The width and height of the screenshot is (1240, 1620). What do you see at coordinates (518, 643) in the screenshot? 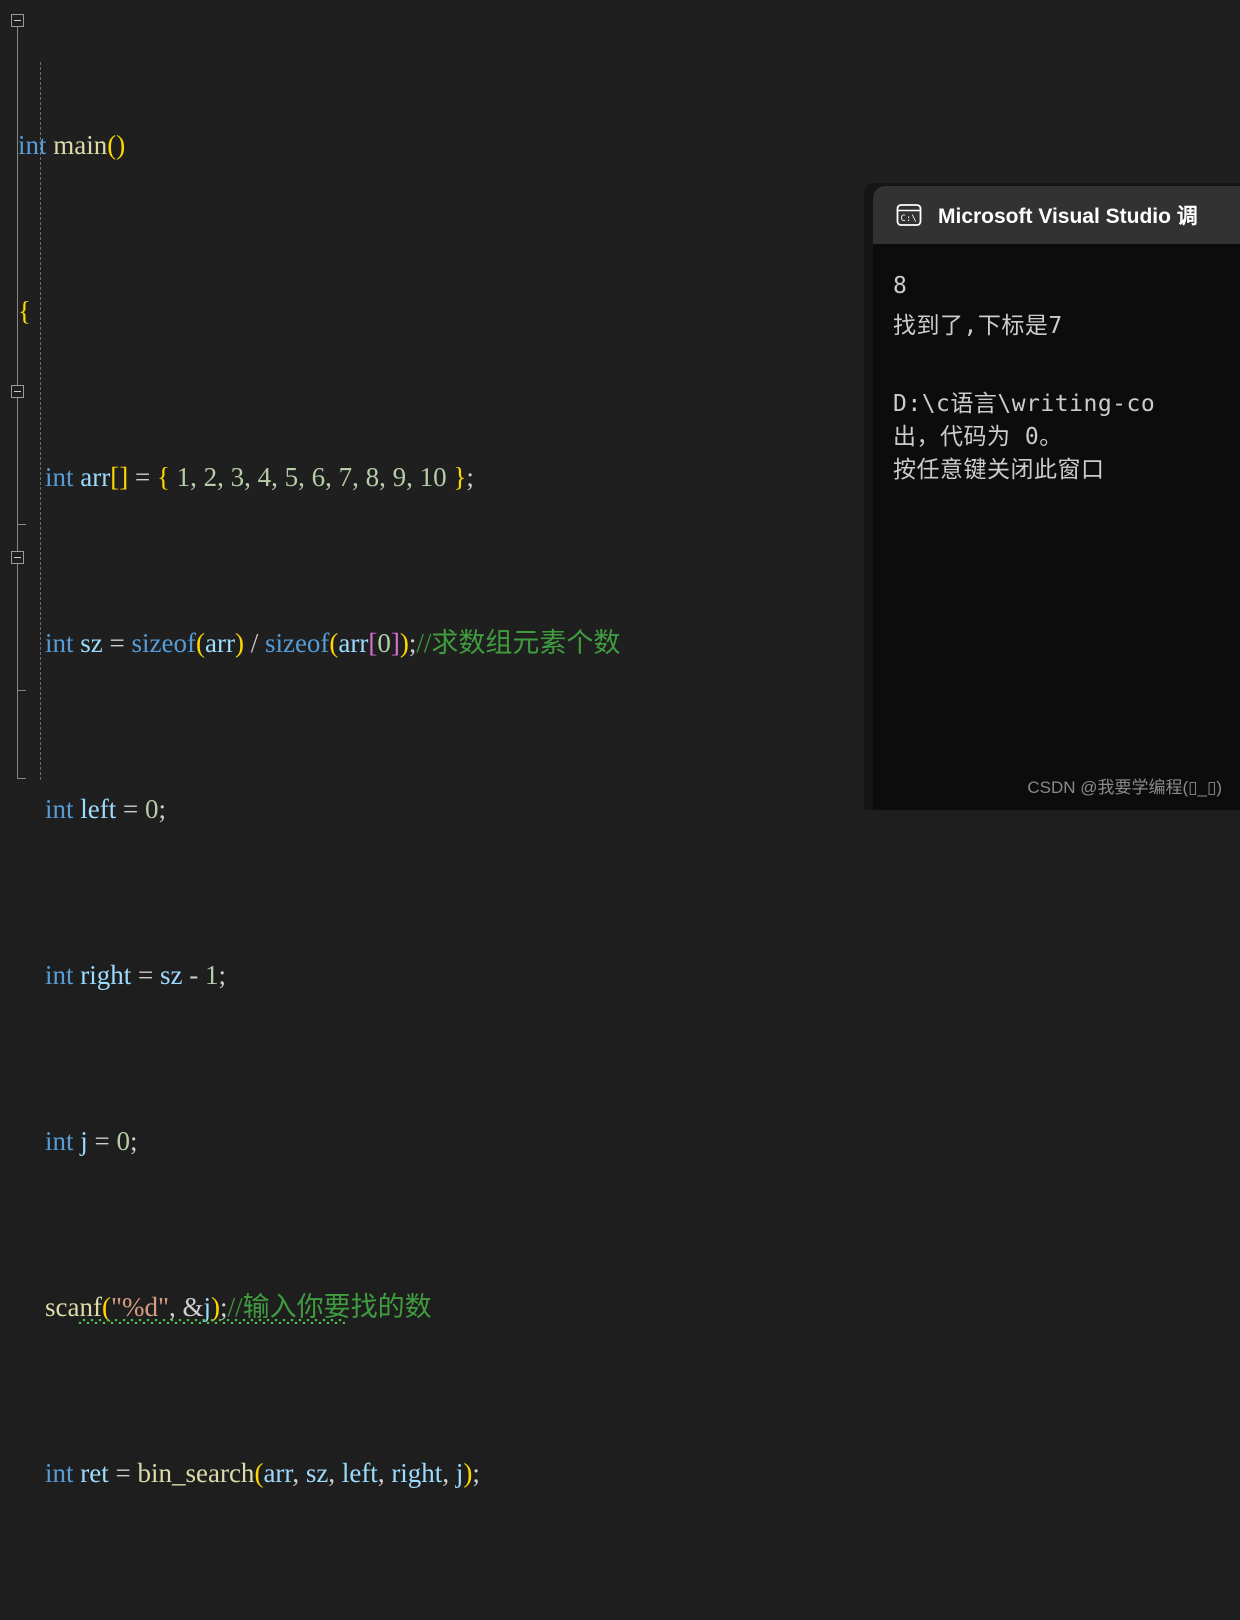
I see `code-comment-array-size: //求数组元素个数` at bounding box center [518, 643].